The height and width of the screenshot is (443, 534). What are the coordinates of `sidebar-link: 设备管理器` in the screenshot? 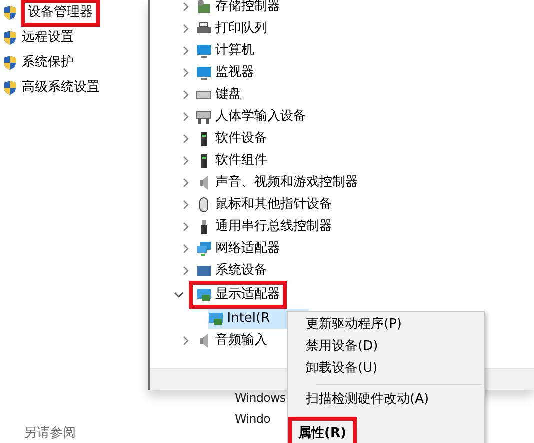 It's located at (60, 13).